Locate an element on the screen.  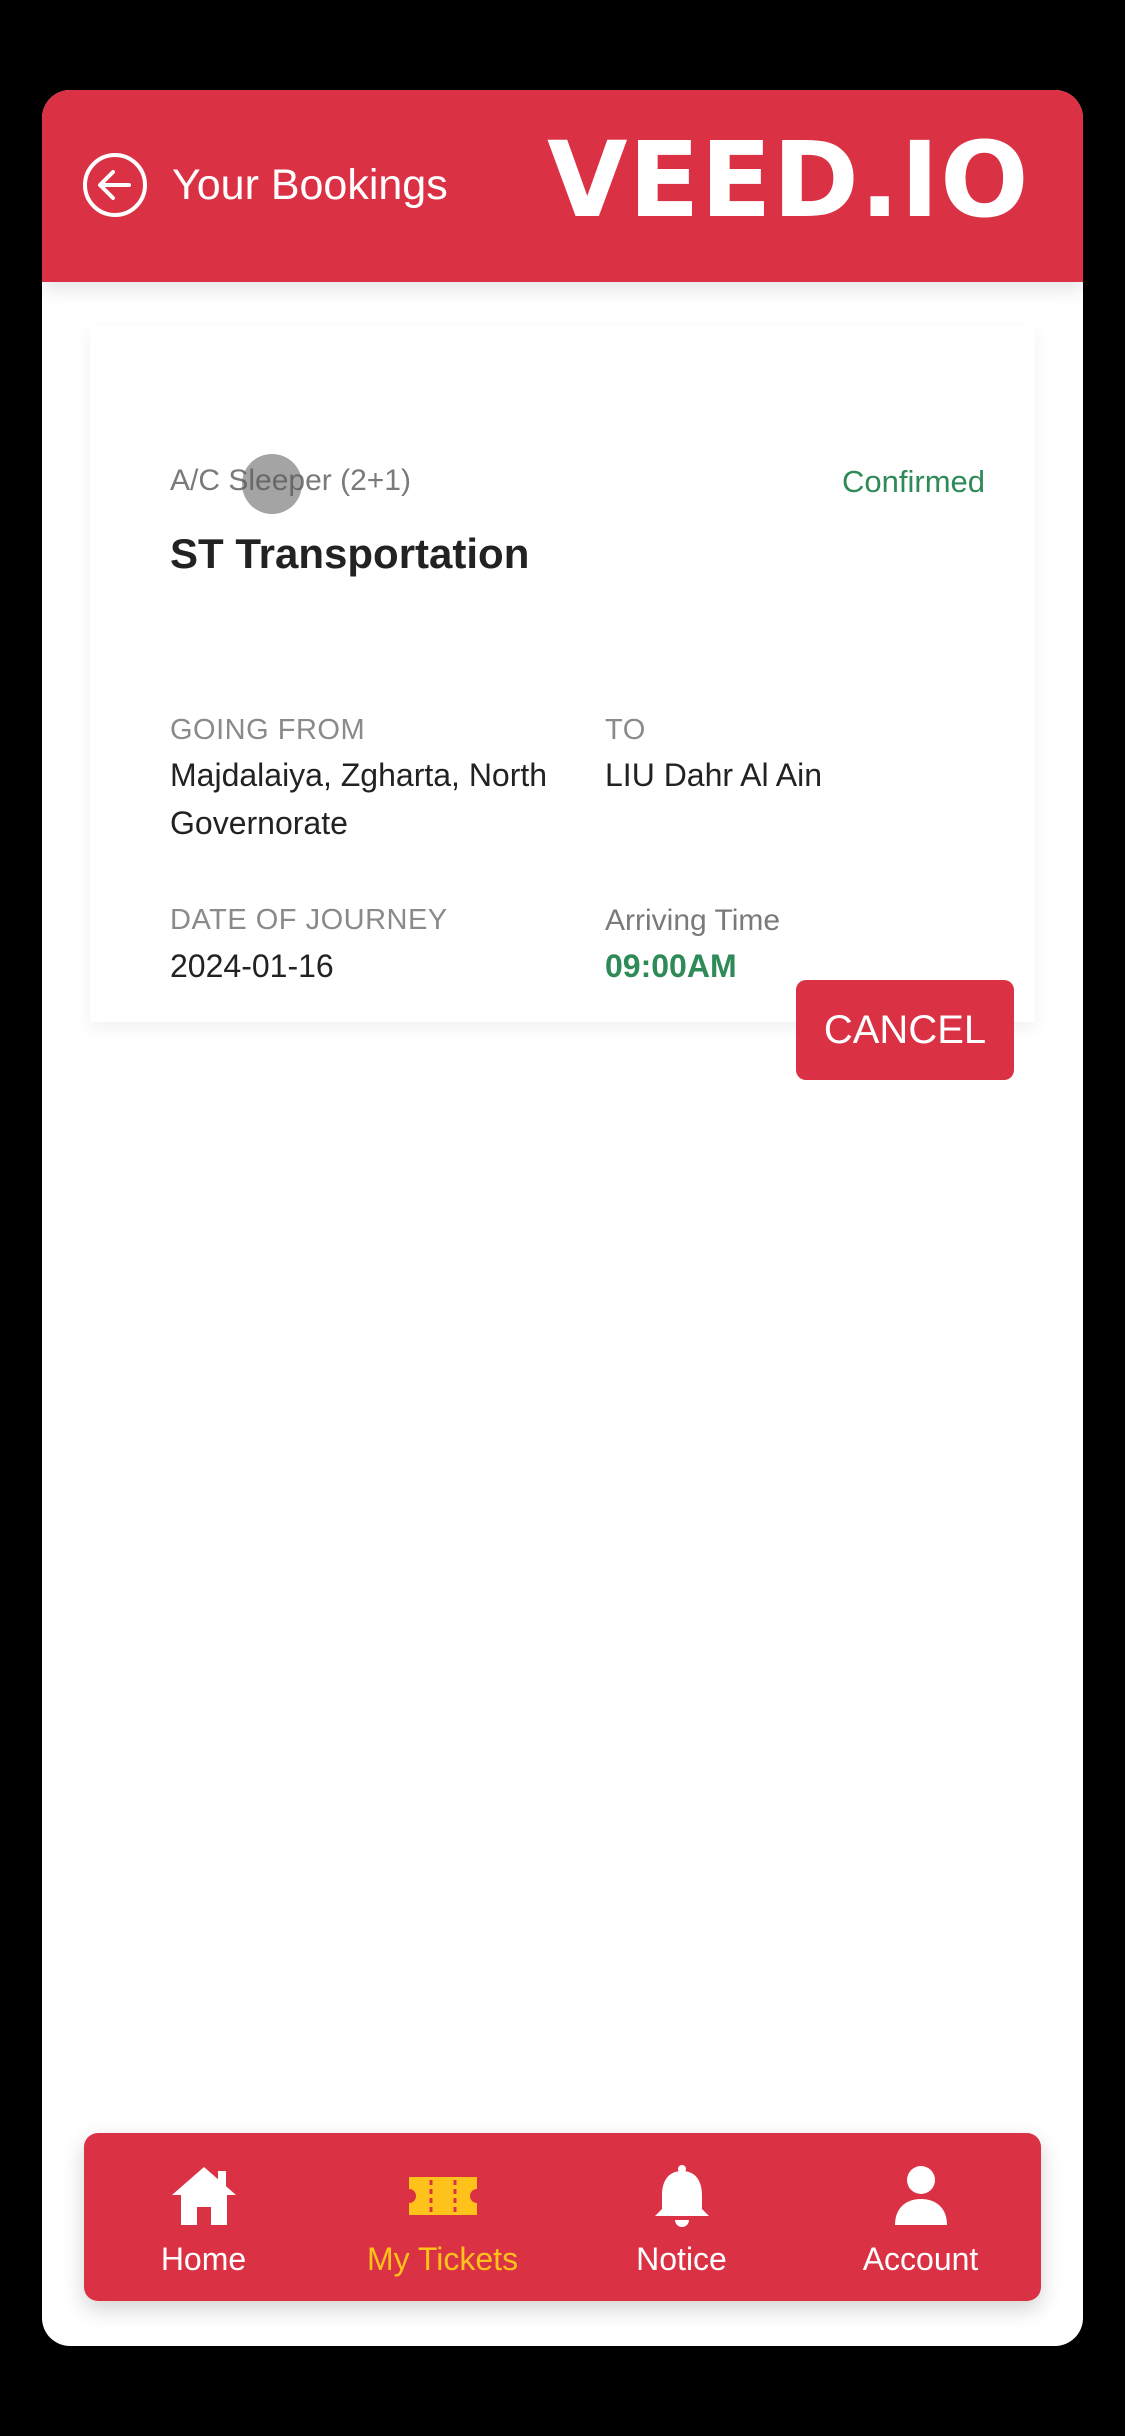
bottom-navigation: Home My Tickets Notice Account is located at coordinates (562, 2217).